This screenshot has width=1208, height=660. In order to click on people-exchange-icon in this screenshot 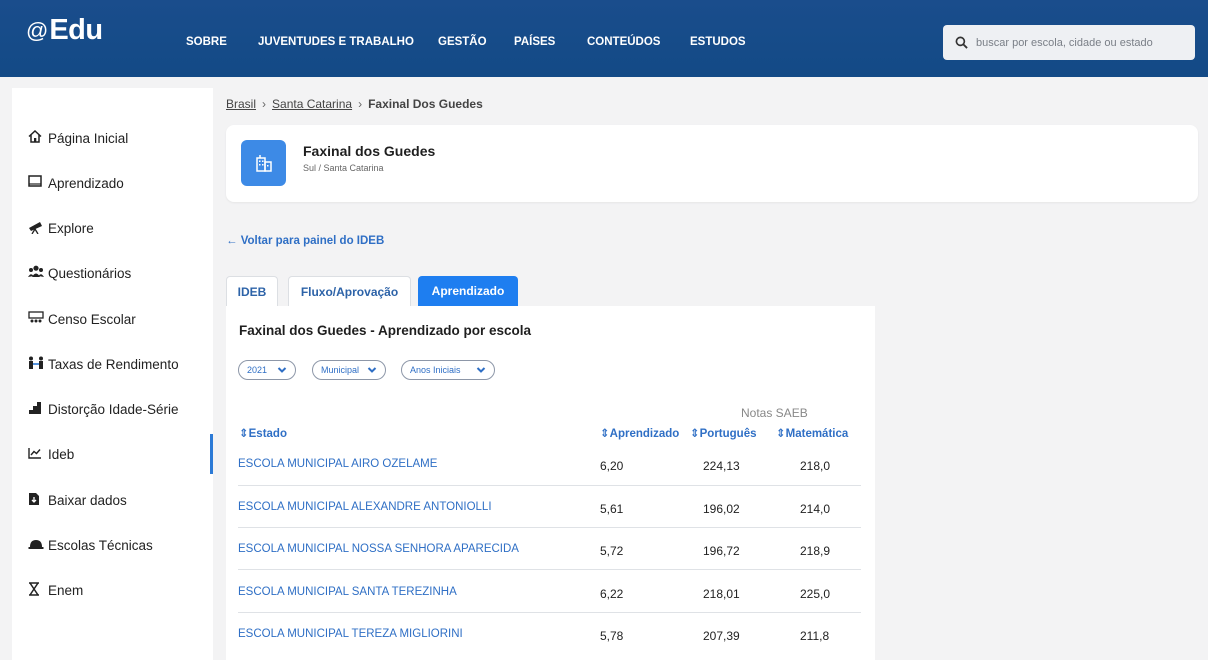, I will do `click(37, 364)`.